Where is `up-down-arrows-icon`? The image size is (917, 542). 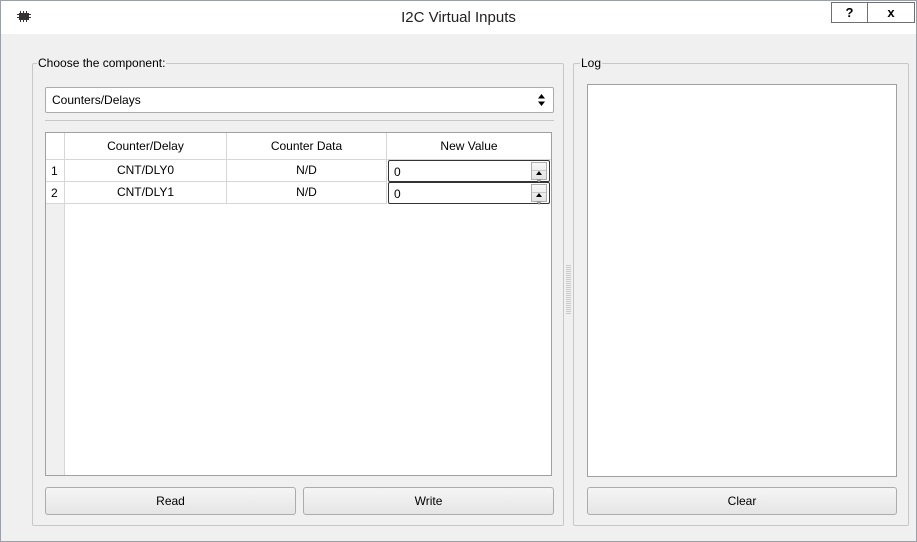
up-down-arrows-icon is located at coordinates (541, 100).